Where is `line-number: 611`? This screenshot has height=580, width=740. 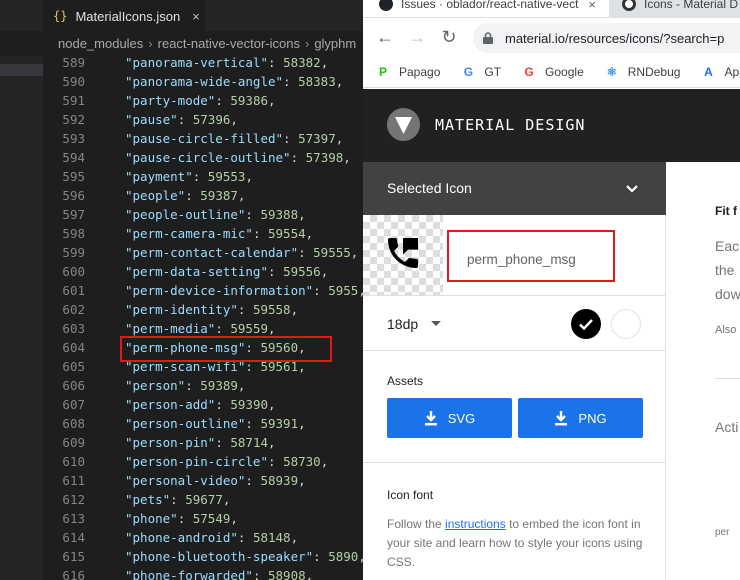
line-number: 611 is located at coordinates (73, 480).